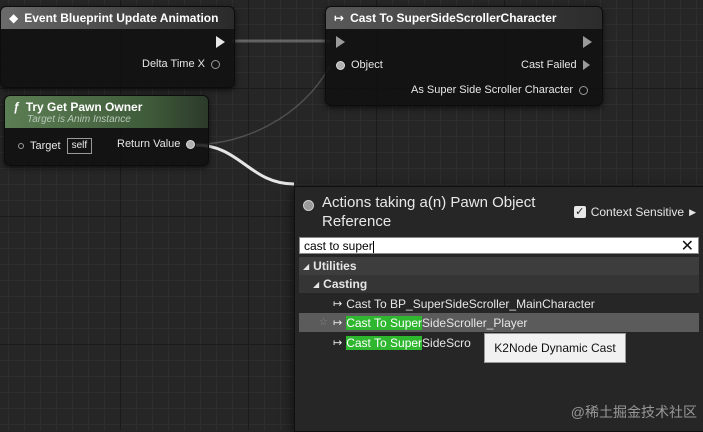  I want to click on pawn-object-pin-icon, so click(308, 205).